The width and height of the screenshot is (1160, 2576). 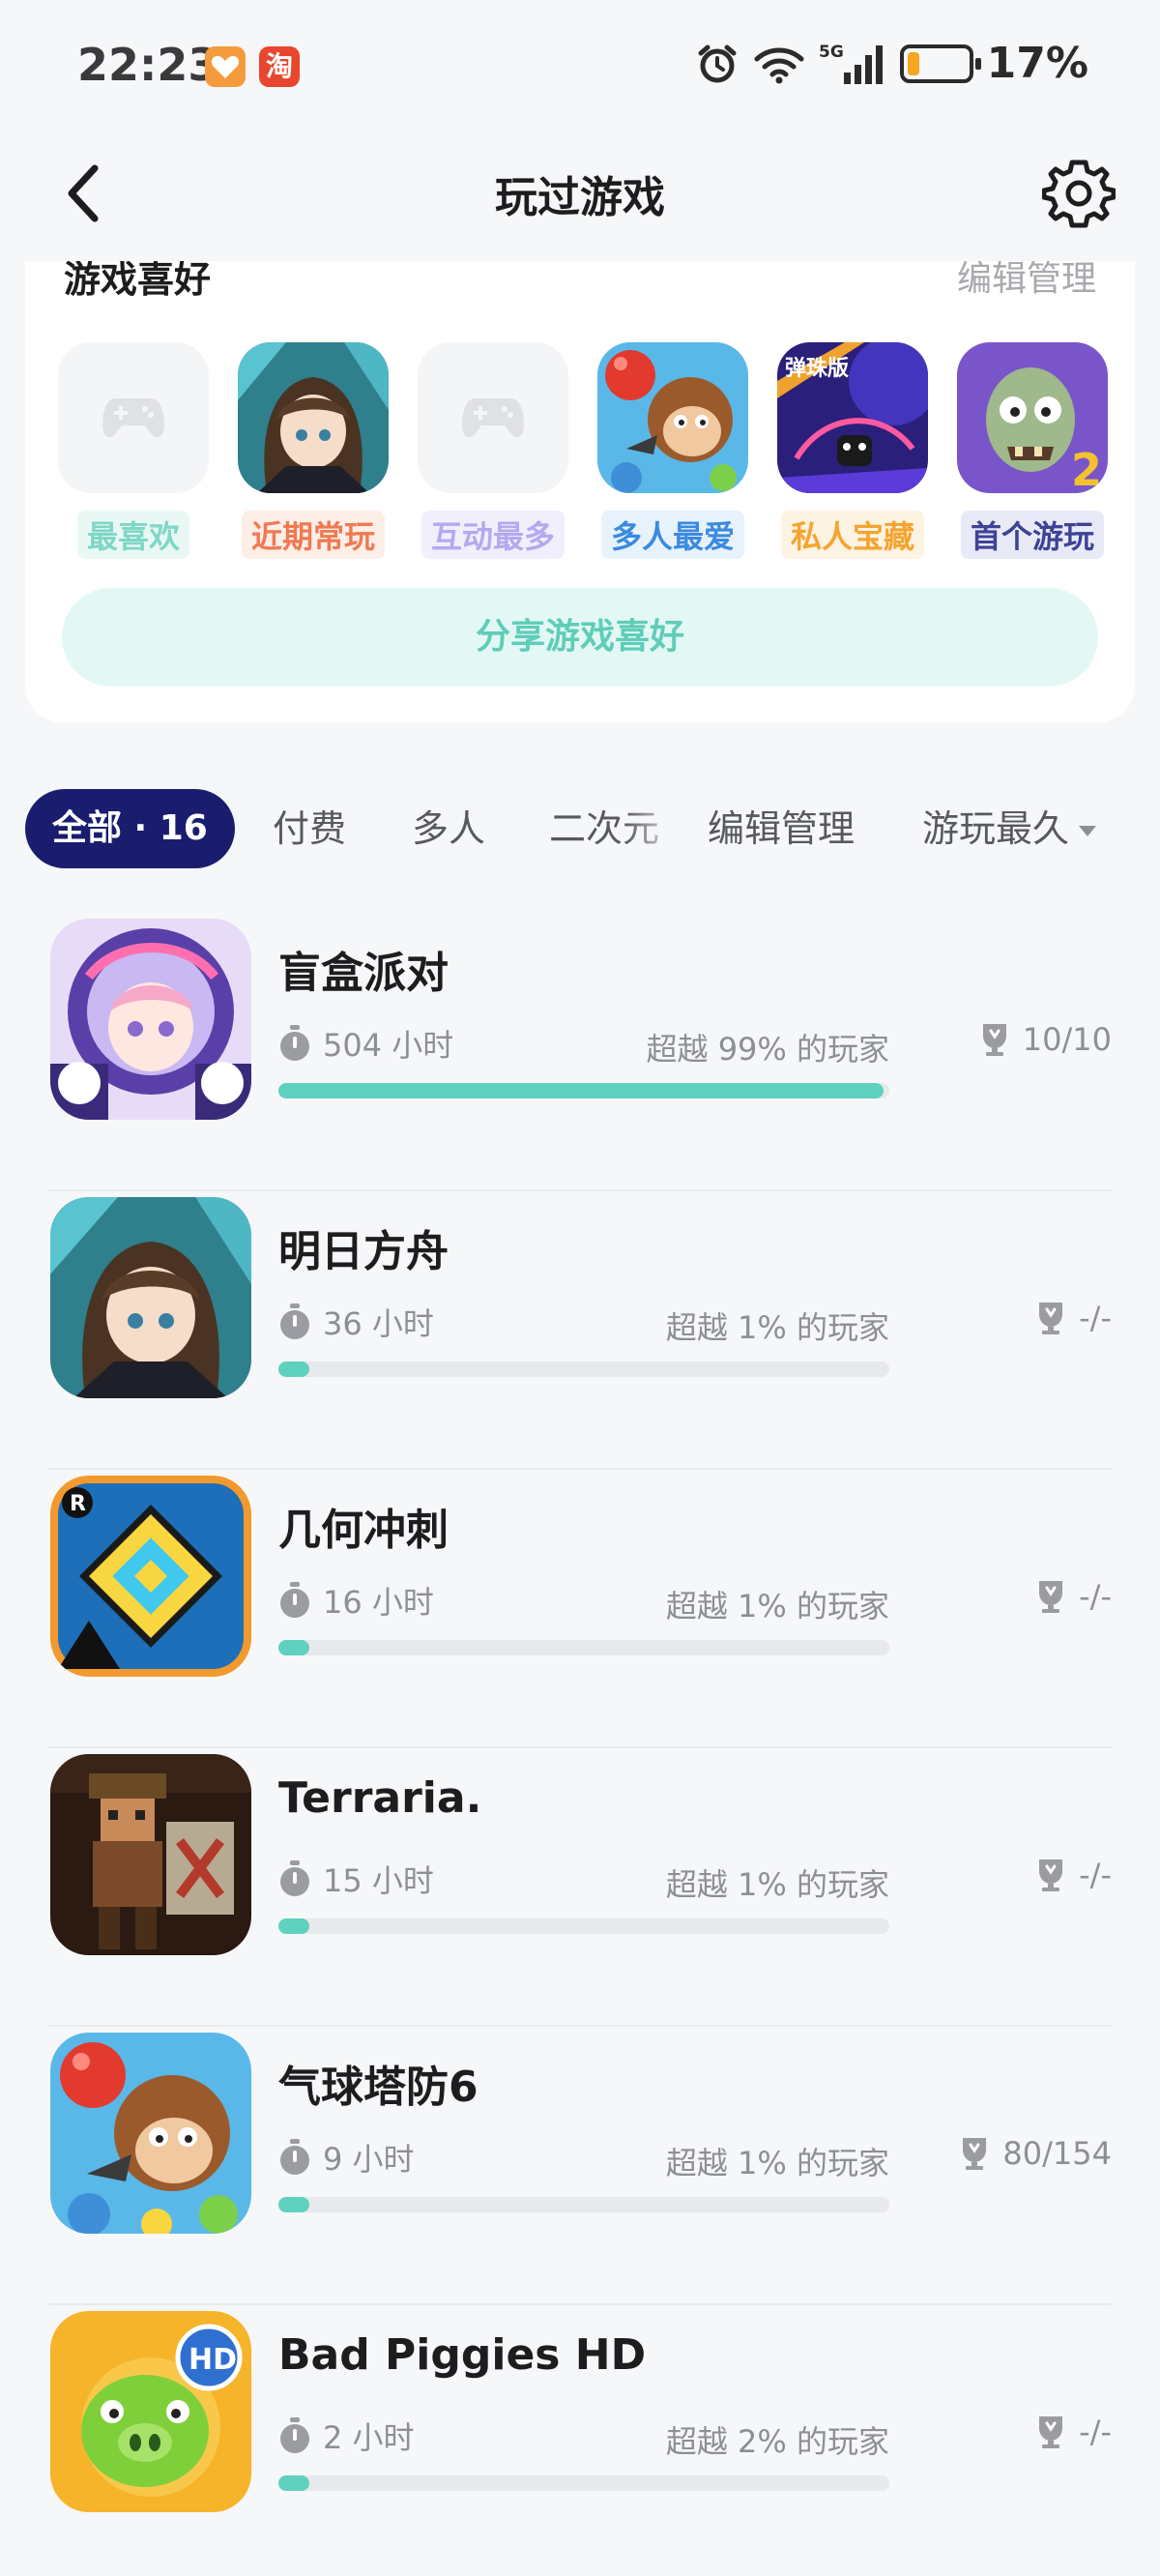 I want to click on pref-item-treasure: 弹珠版 私人宝藏, so click(x=853, y=450).